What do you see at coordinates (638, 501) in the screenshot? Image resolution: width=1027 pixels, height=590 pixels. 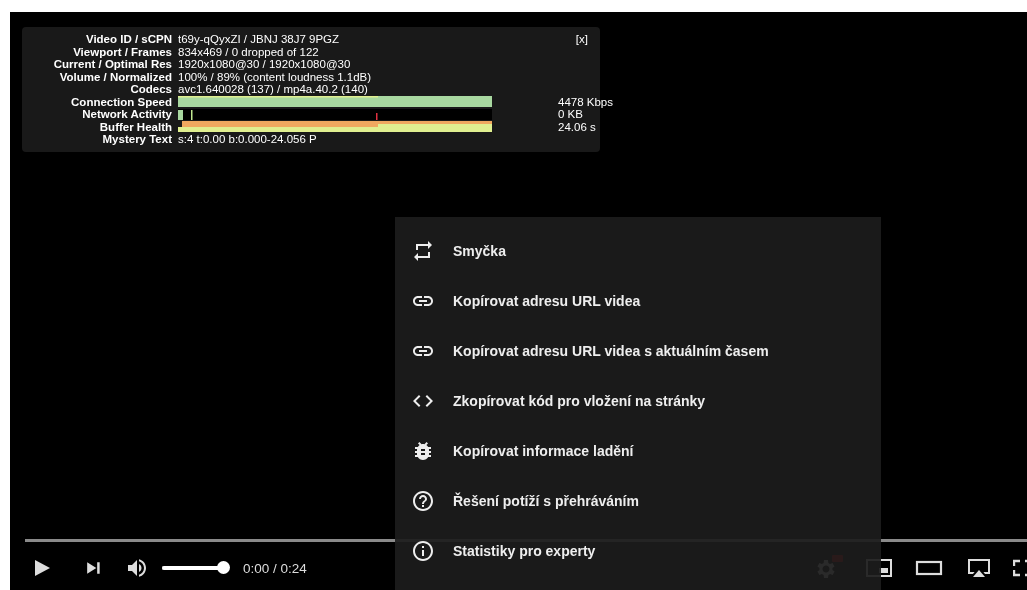 I see `menu-item: Řešení potíží s přehráváním` at bounding box center [638, 501].